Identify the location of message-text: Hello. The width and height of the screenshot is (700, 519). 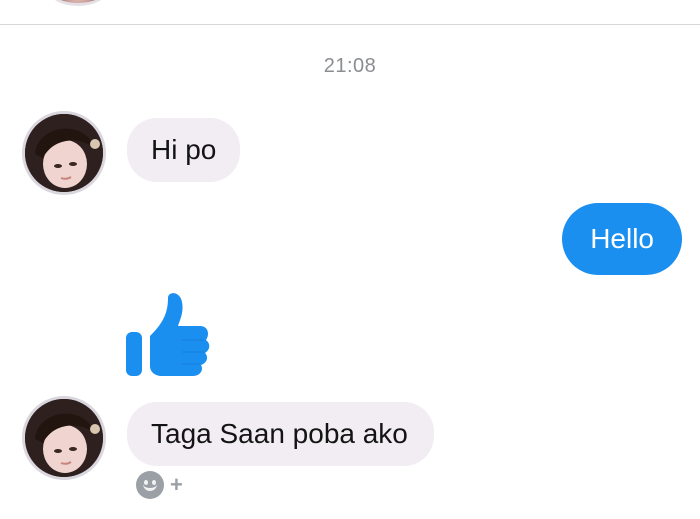
(622, 238).